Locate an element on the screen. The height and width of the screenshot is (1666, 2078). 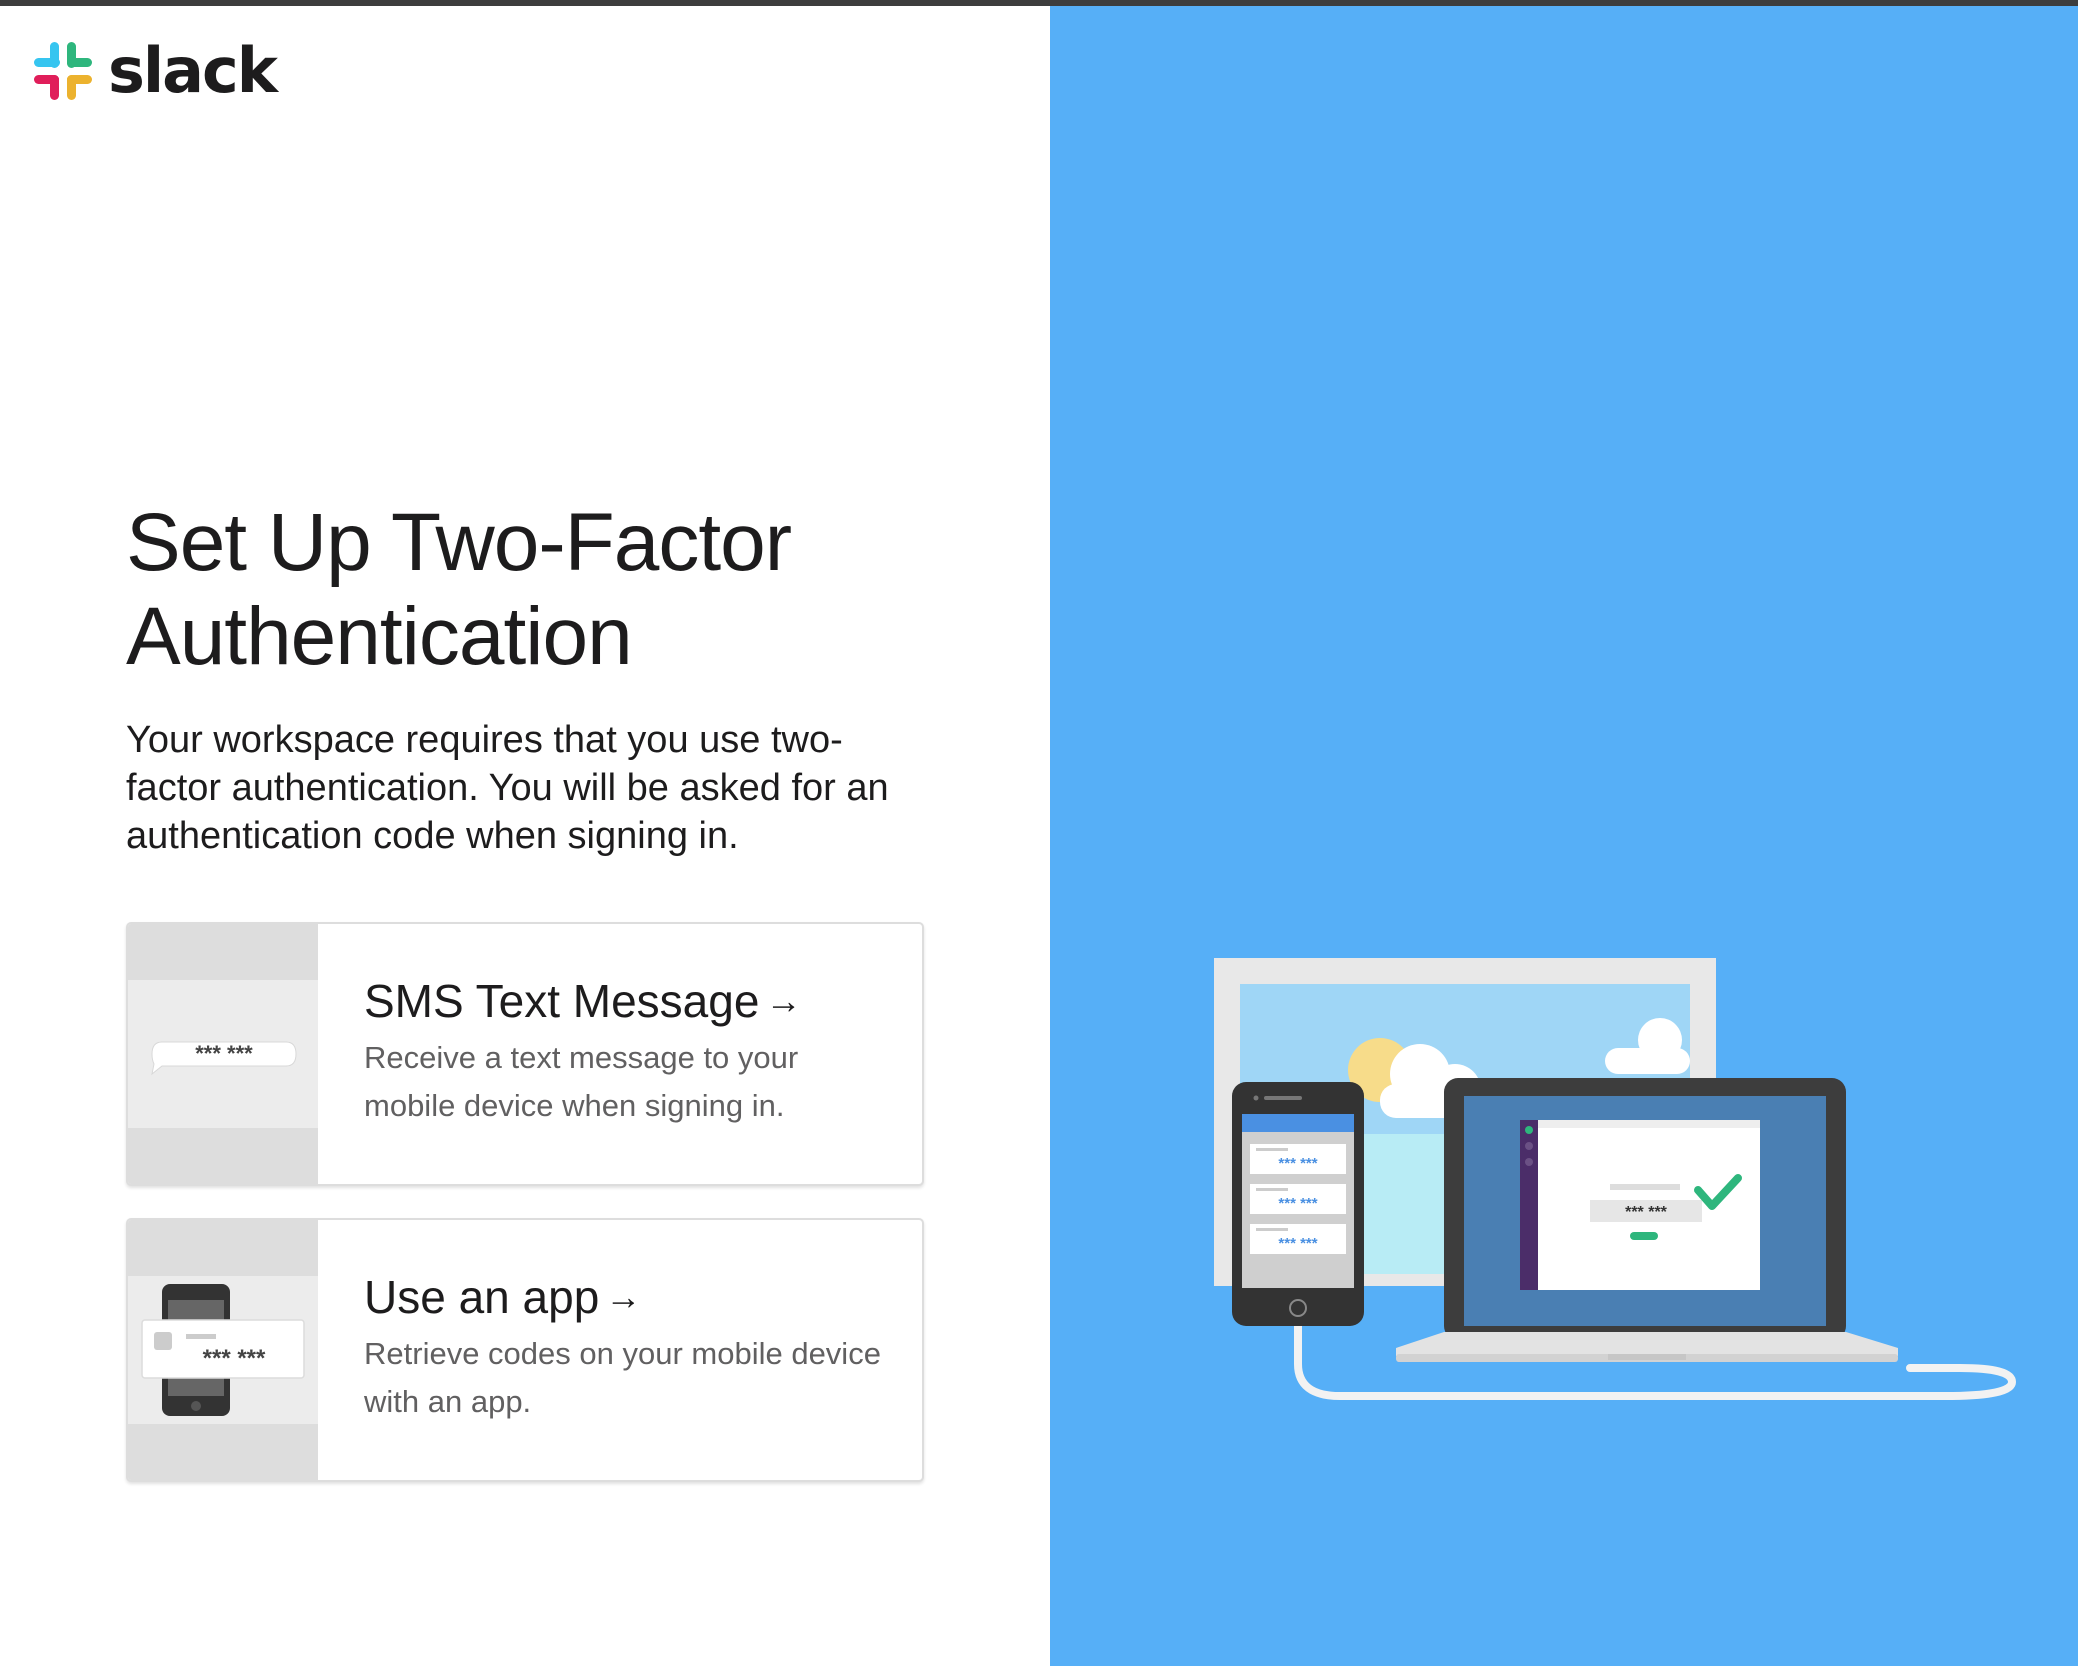
chat-bubble-icon: *** *** is located at coordinates (224, 1058).